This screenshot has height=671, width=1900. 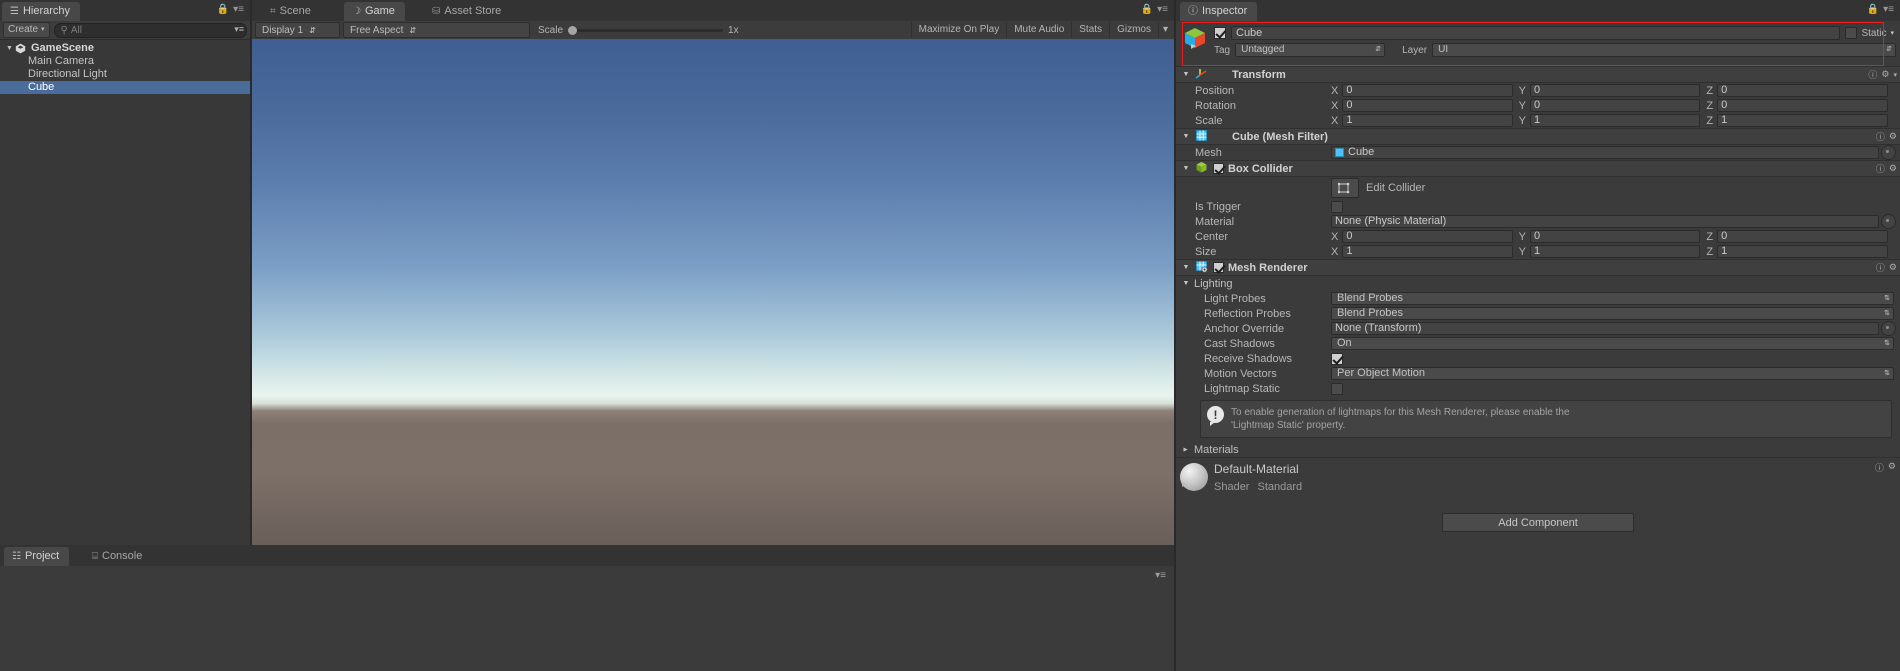 I want to click on tab-hierarchy: ☰ Hierarchy, so click(x=41, y=11).